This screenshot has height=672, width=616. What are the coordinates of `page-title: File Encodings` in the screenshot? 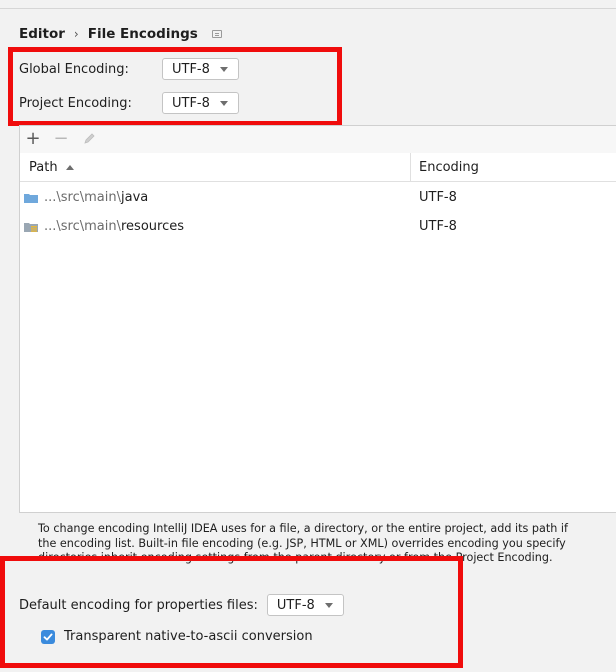 It's located at (142, 34).